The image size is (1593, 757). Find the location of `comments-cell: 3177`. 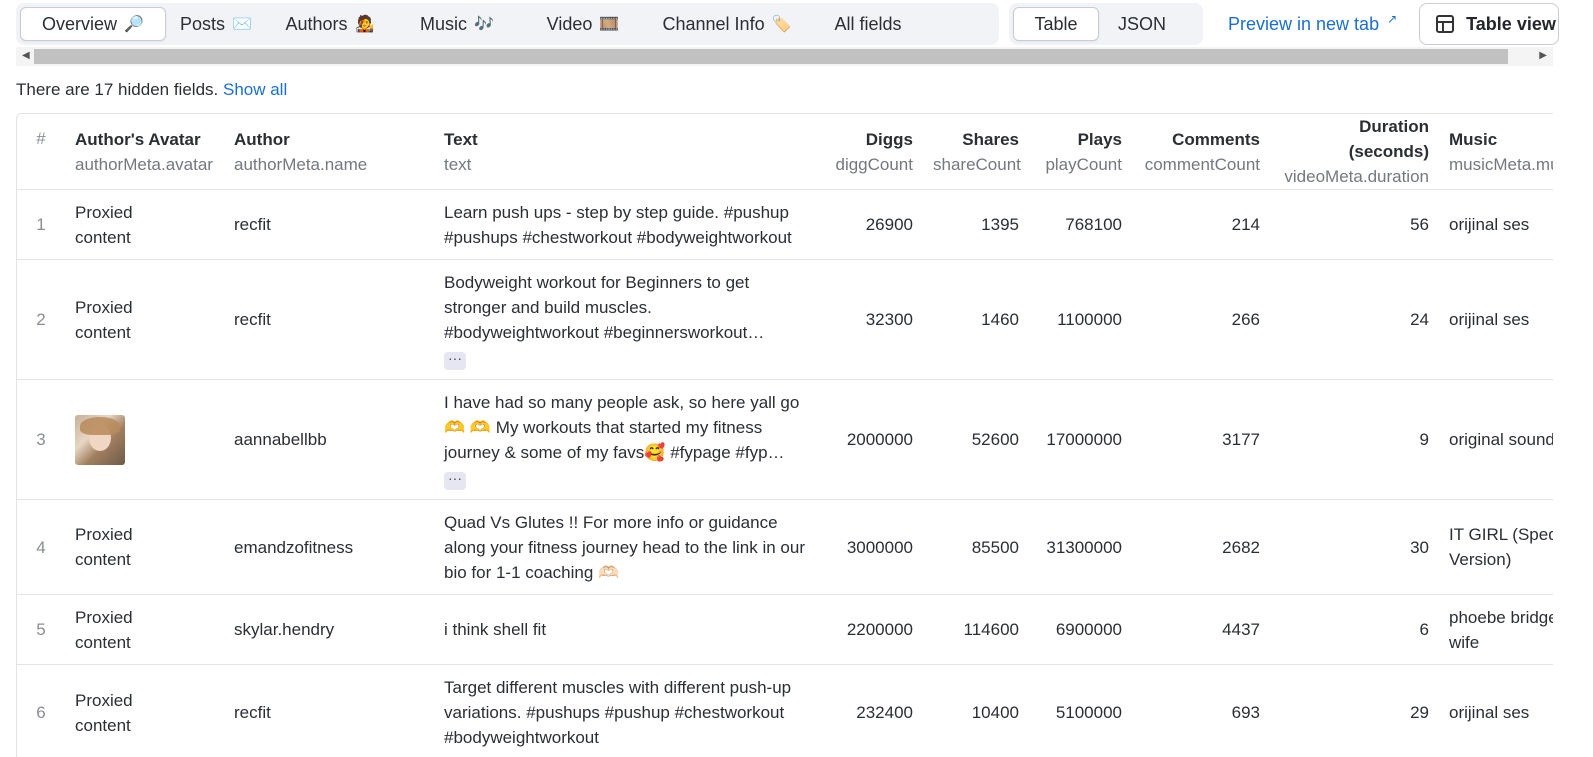

comments-cell: 3177 is located at coordinates (1201, 439).